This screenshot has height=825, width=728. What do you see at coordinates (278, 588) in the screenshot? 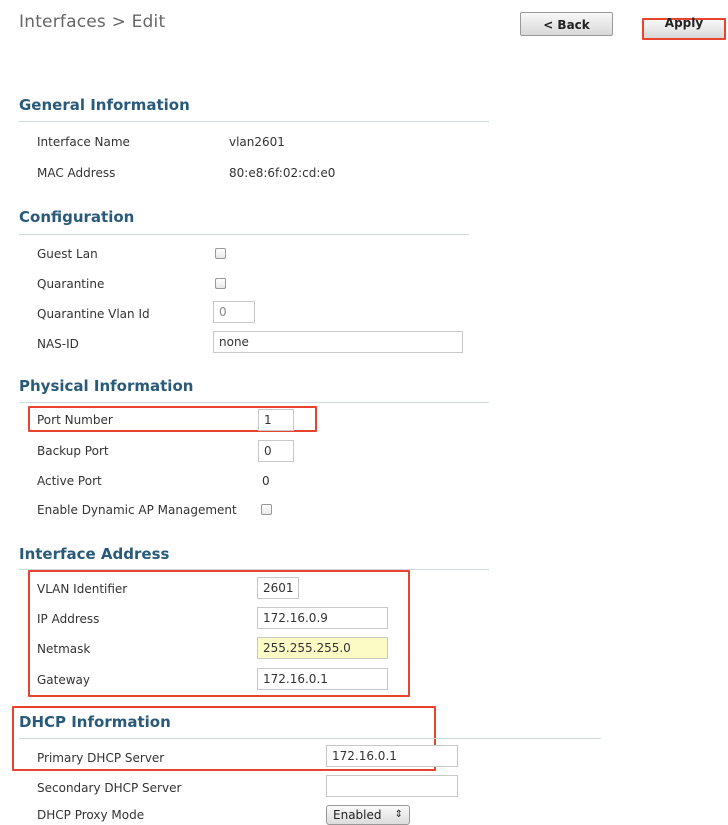
I see `vlan-identifier-input: 2601` at bounding box center [278, 588].